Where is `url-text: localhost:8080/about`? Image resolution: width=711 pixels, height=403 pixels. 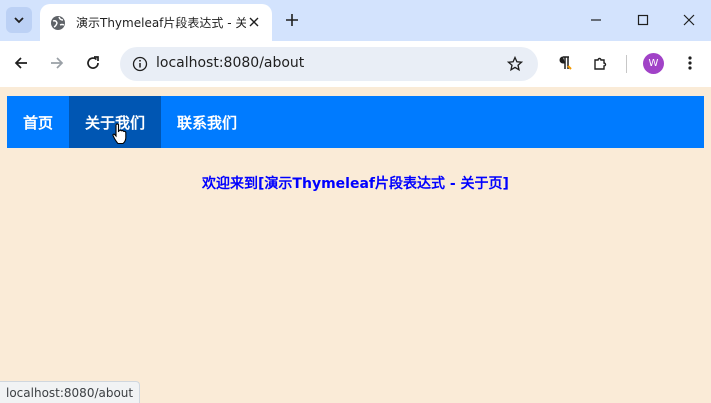
url-text: localhost:8080/about is located at coordinates (230, 63).